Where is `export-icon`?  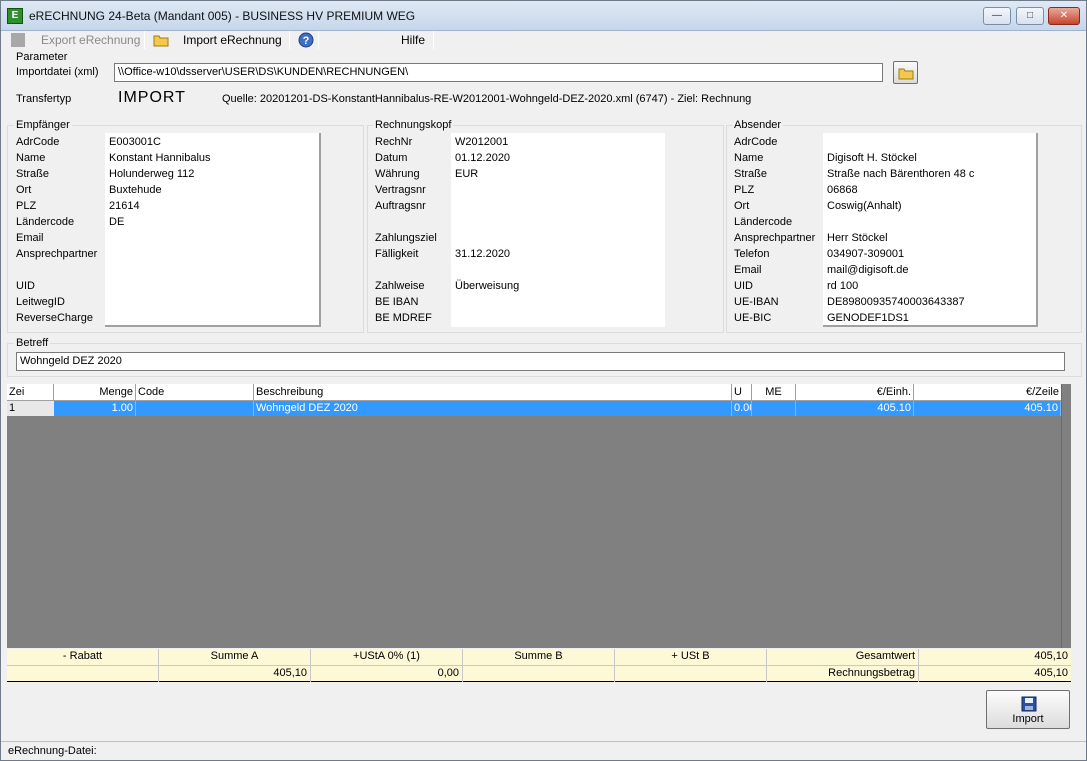 export-icon is located at coordinates (18, 40).